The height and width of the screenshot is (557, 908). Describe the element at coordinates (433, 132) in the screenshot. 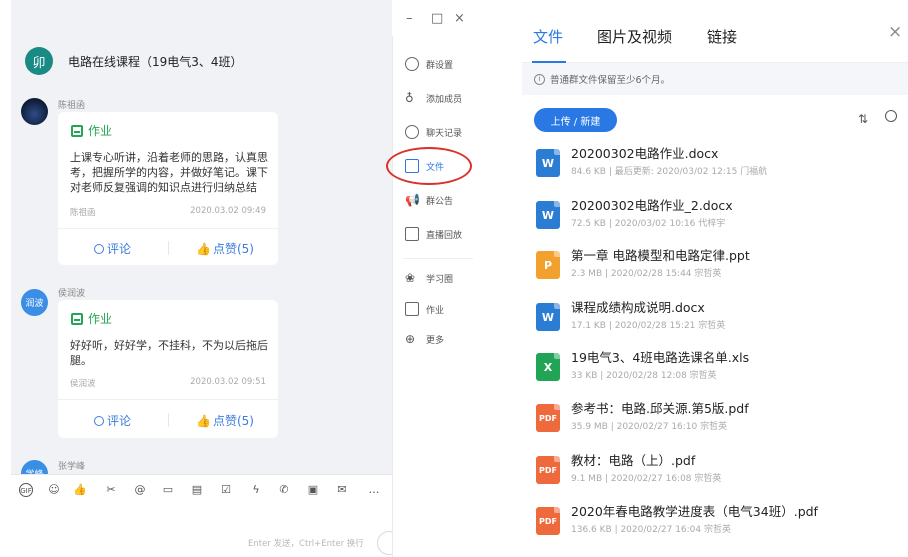

I see `rail-item-history: 聊天记录` at that location.